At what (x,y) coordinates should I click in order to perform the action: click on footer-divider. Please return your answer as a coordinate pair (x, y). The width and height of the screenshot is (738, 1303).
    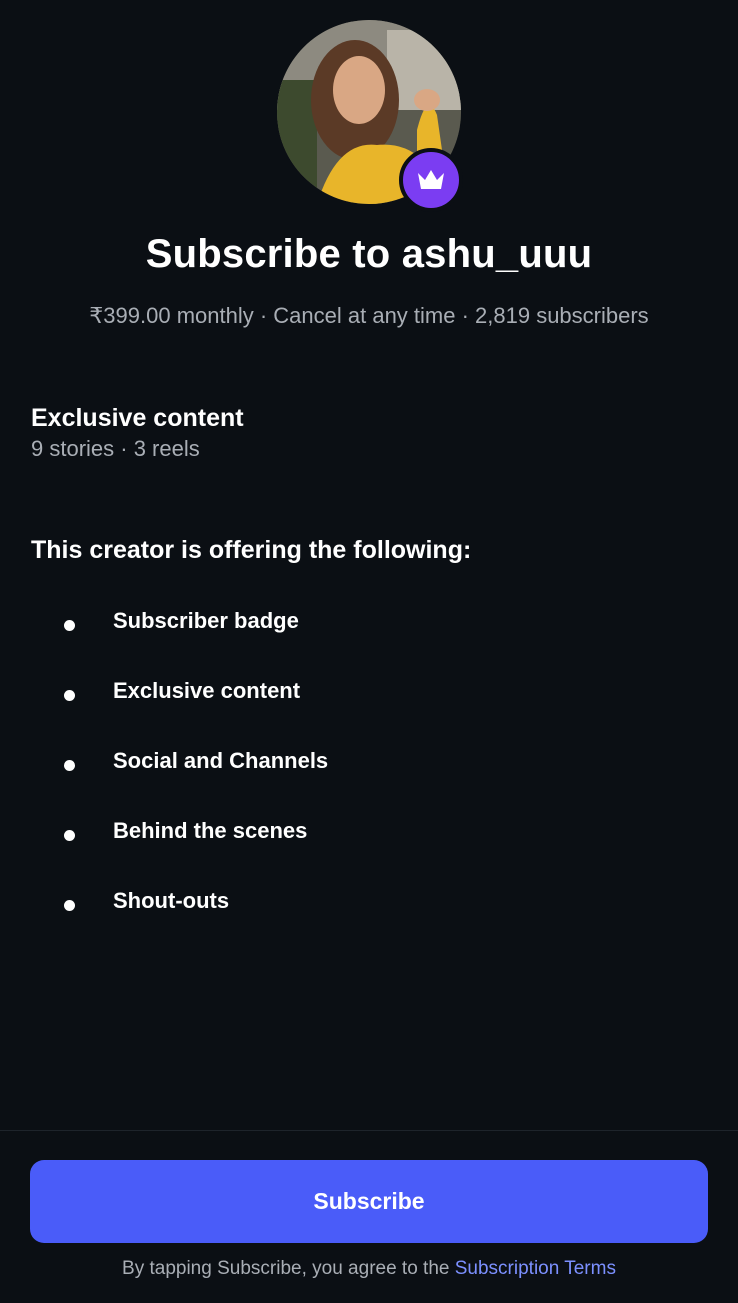
    Looking at the image, I should click on (369, 1130).